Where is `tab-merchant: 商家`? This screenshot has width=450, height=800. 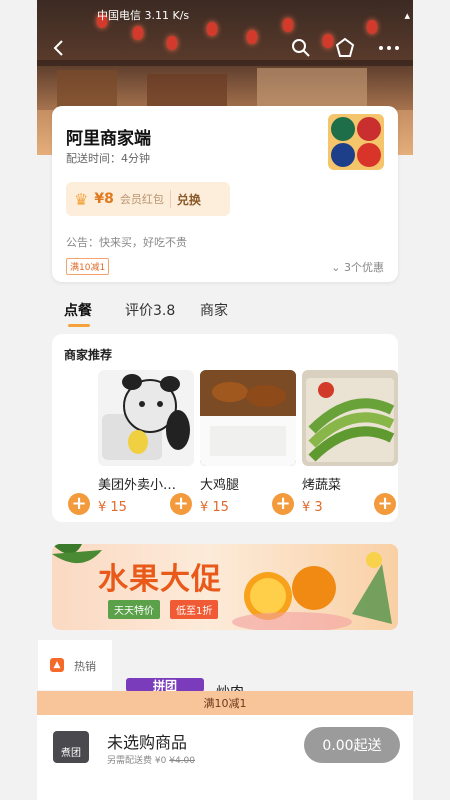
tab-merchant: 商家 is located at coordinates (214, 310).